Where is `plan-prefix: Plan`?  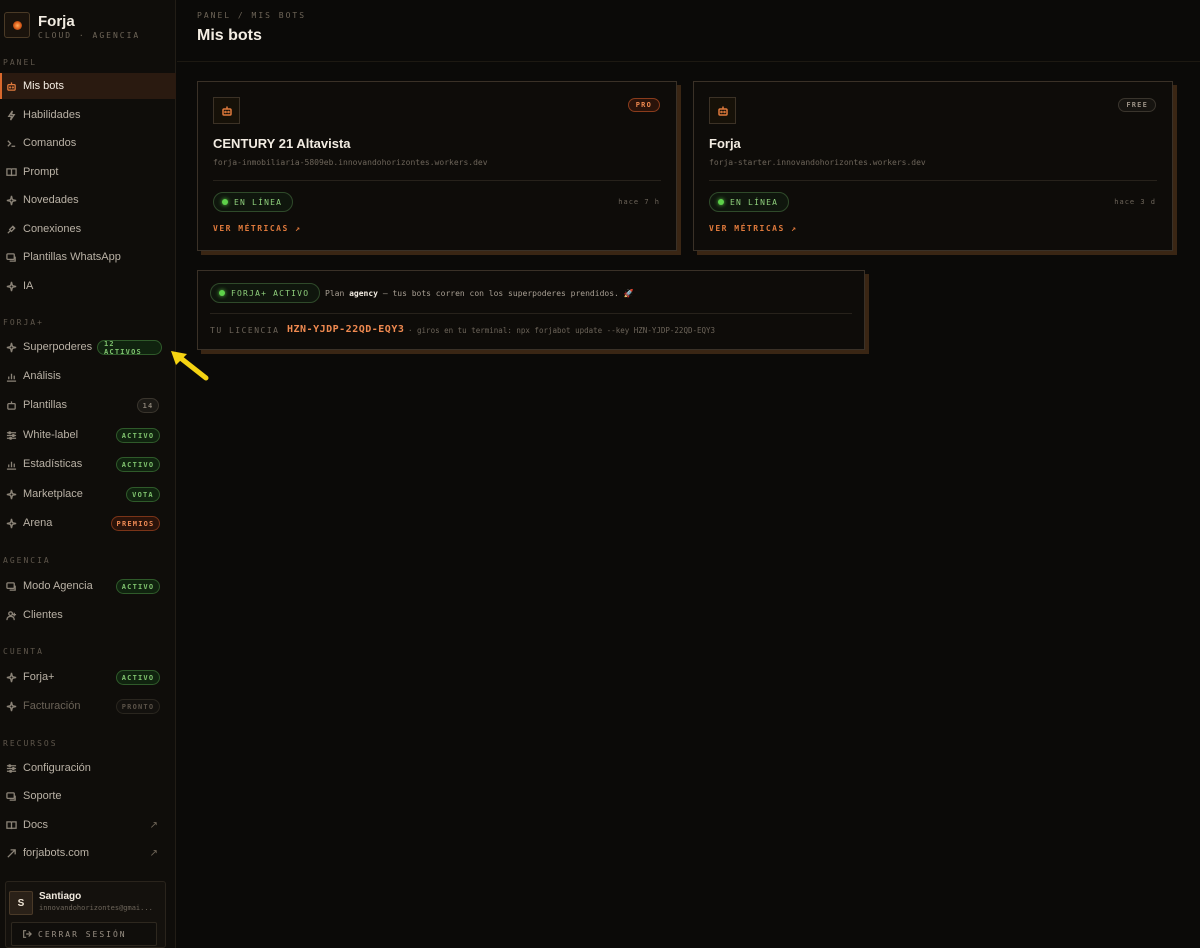
plan-prefix: Plan is located at coordinates (335, 293).